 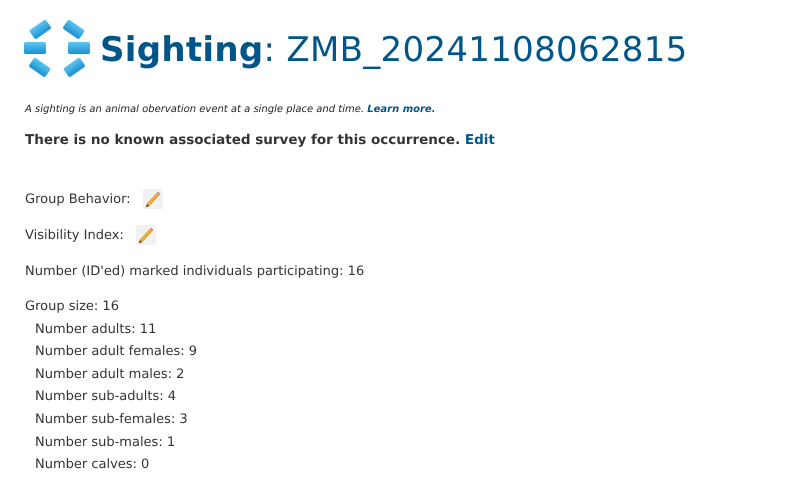 What do you see at coordinates (78, 199) in the screenshot?
I see `field-label: Group Behavior:` at bounding box center [78, 199].